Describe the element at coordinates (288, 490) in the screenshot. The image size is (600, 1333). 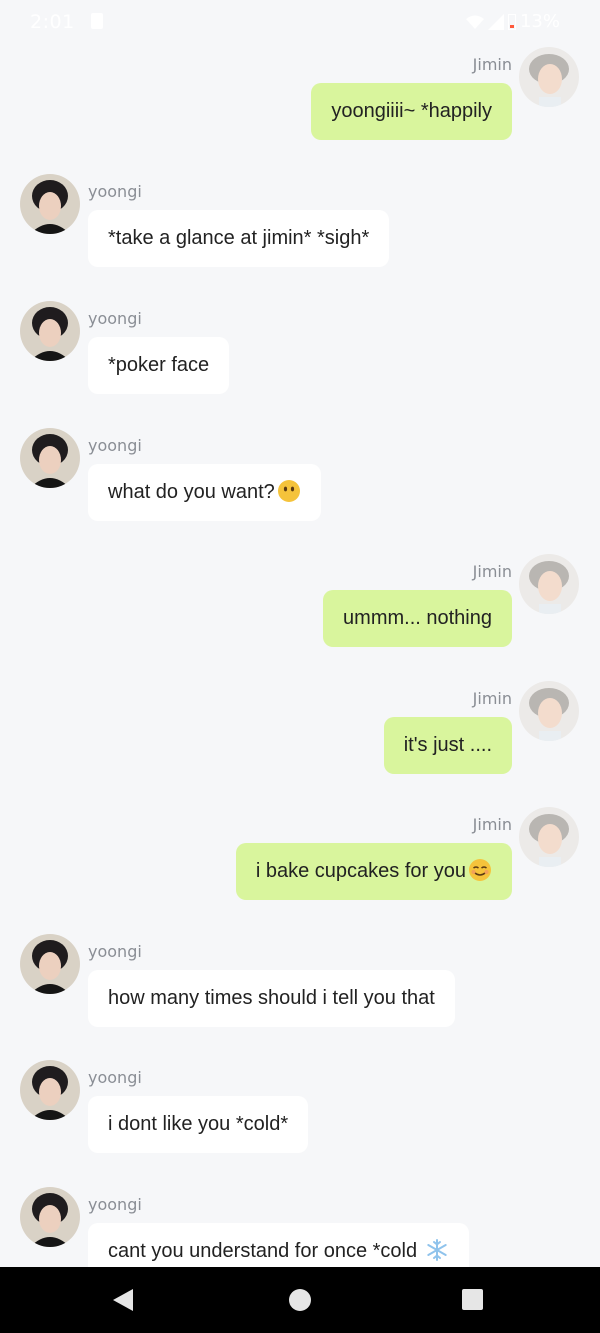
I see `no-mouth-face-icon` at that location.